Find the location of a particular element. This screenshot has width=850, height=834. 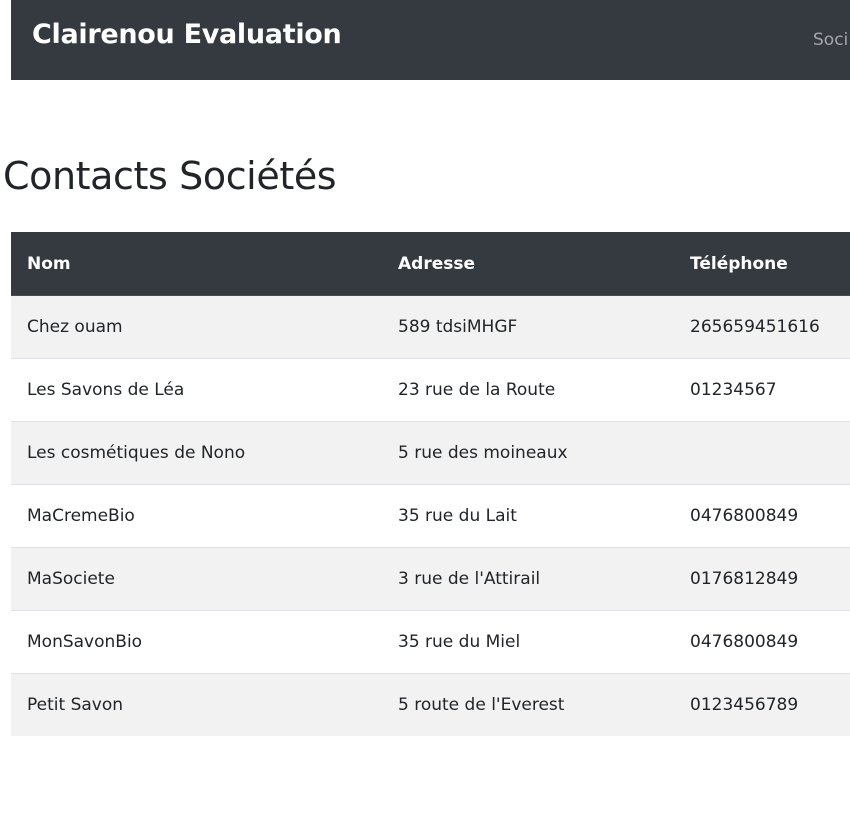

navbar-brand: Clairenou Evaluation is located at coordinates (187, 34).